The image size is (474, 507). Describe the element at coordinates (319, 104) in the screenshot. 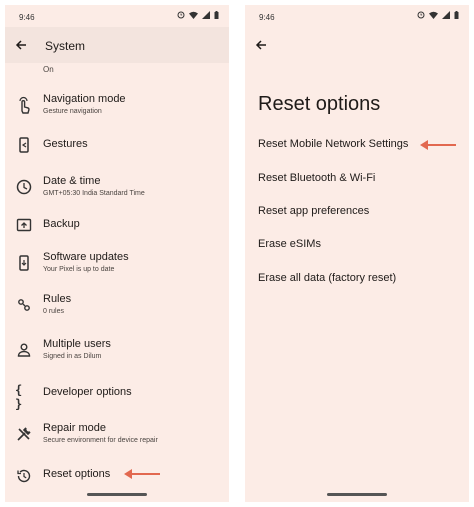

I see `page-title: Reset options` at that location.